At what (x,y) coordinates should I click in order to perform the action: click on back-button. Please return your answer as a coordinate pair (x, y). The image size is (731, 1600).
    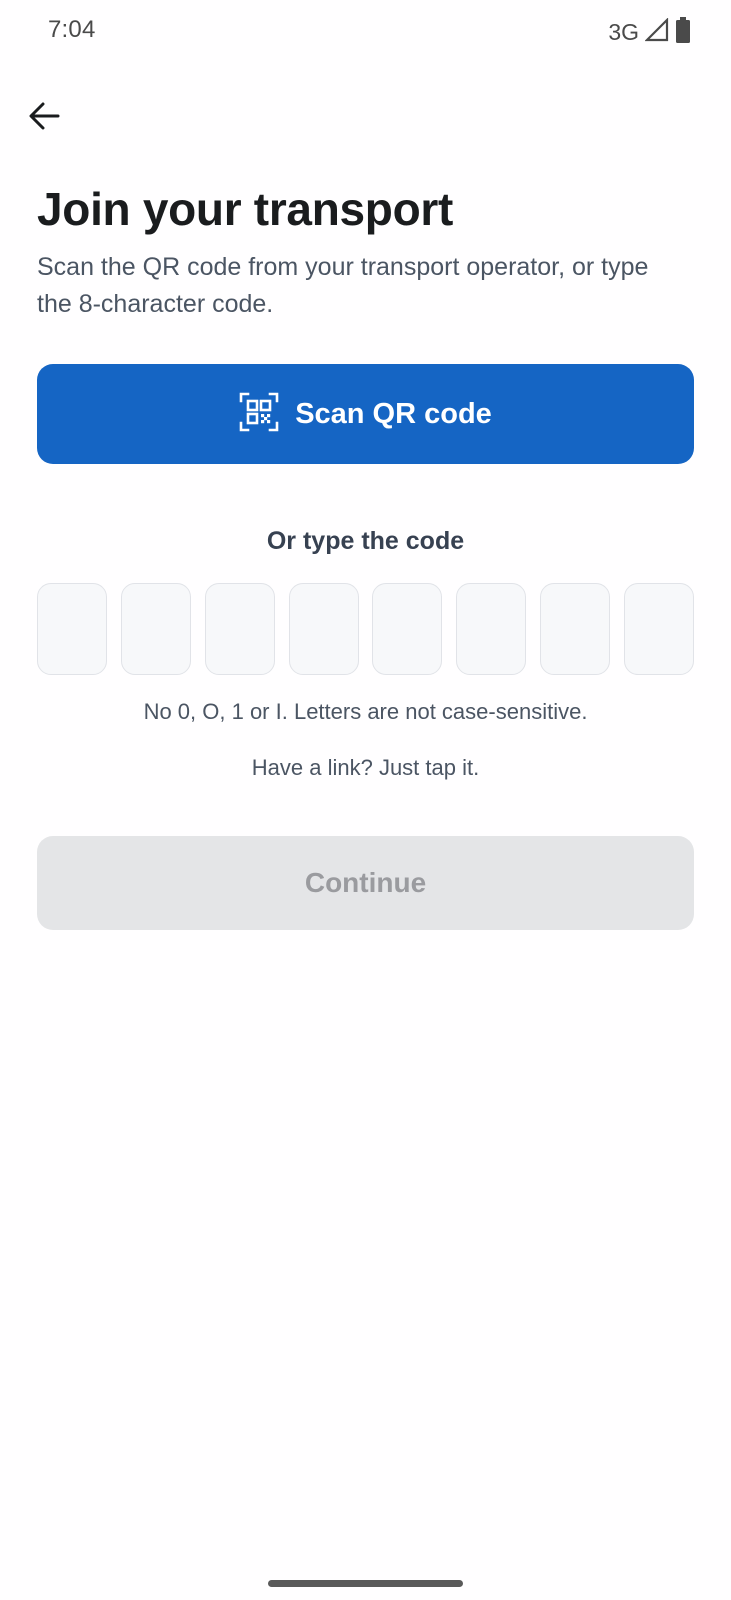
    Looking at the image, I should click on (44, 118).